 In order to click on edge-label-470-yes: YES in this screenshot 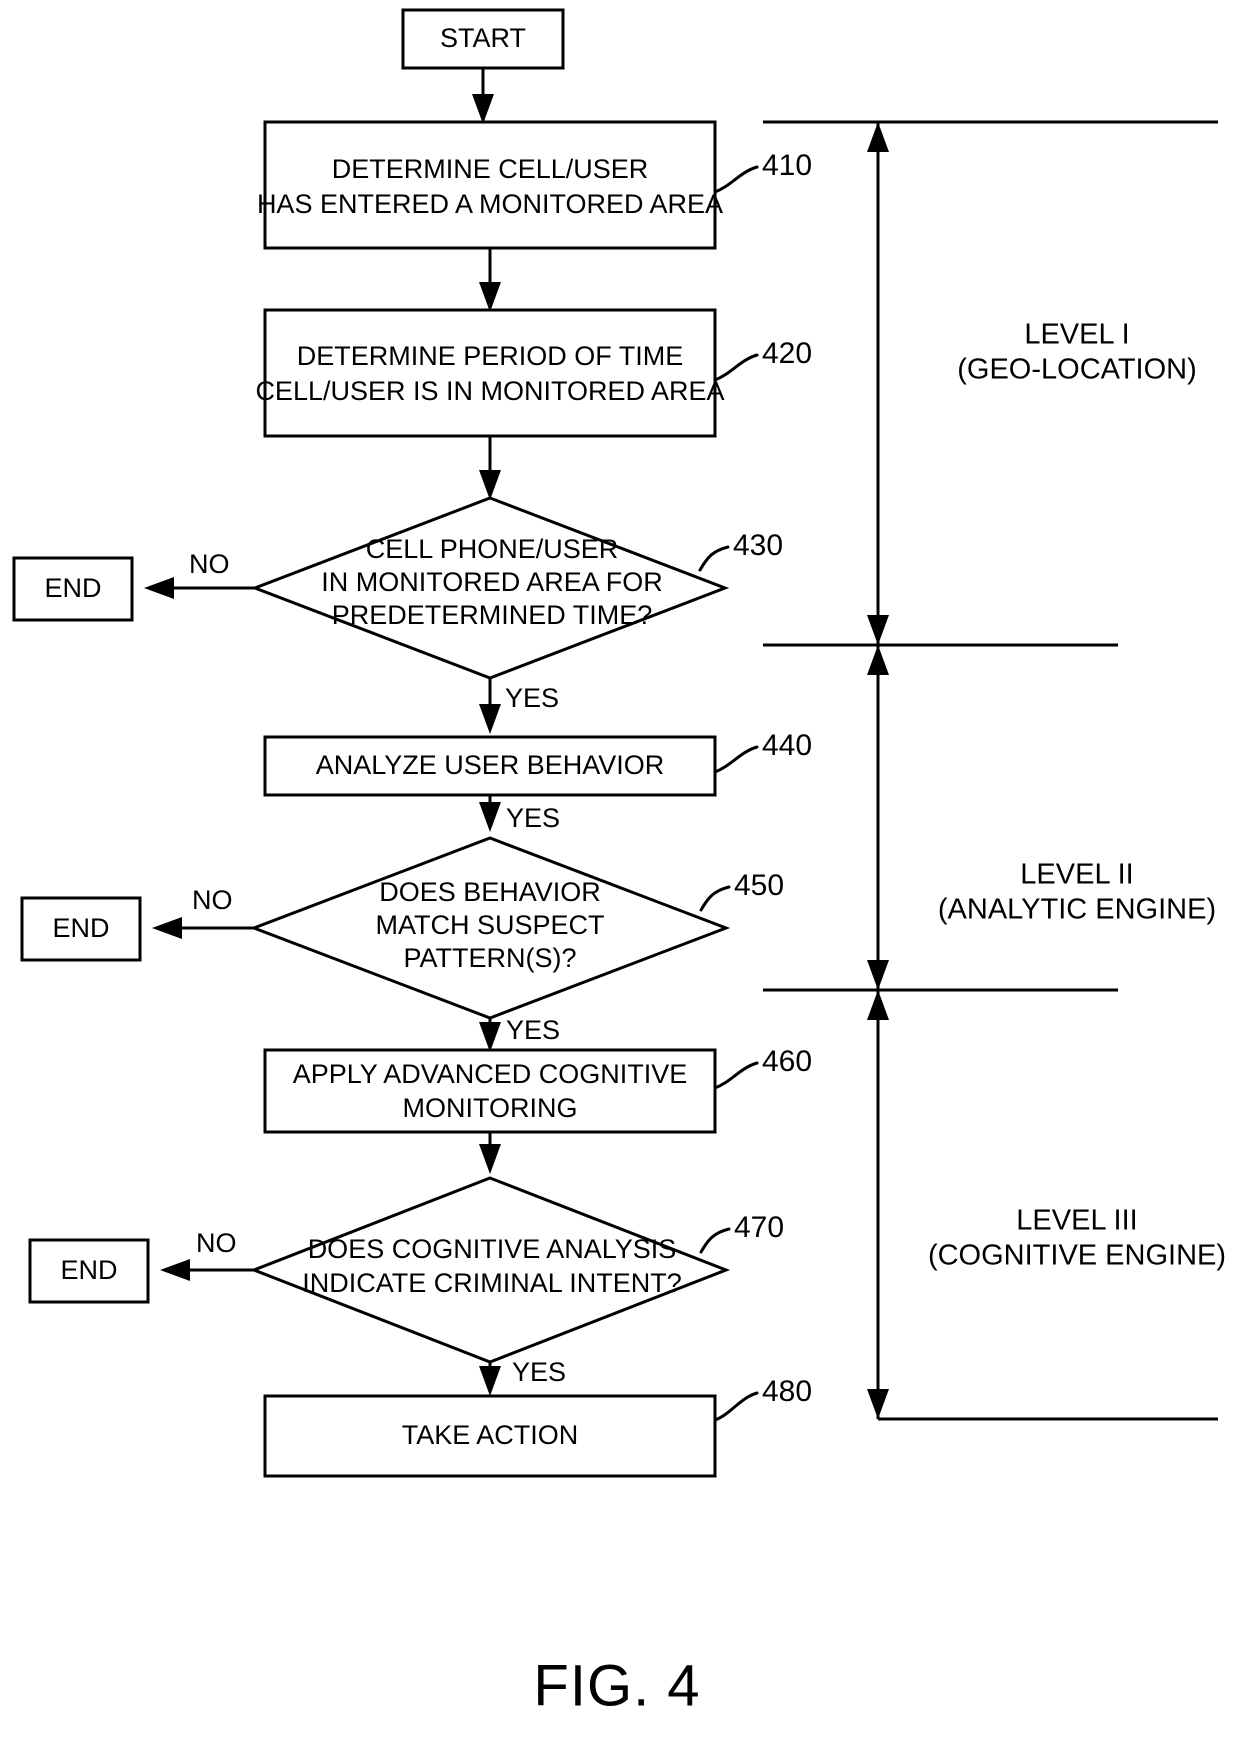, I will do `click(539, 1372)`.